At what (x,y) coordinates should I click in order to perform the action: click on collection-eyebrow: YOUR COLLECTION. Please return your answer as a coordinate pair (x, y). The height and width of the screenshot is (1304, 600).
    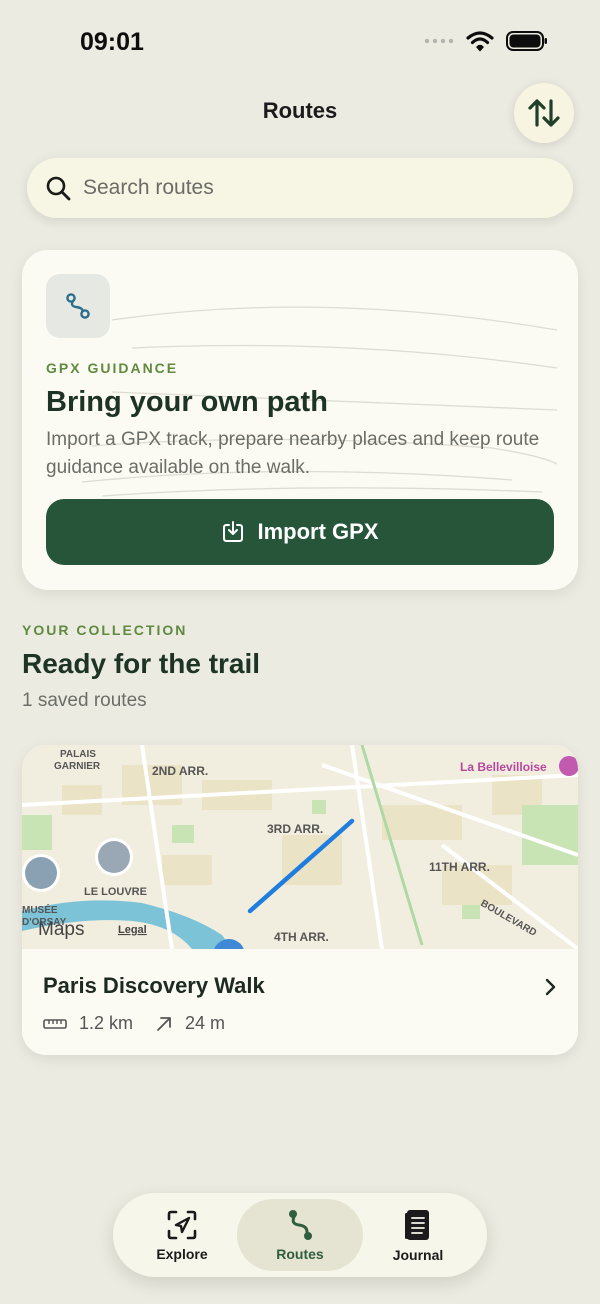
    Looking at the image, I should click on (105, 630).